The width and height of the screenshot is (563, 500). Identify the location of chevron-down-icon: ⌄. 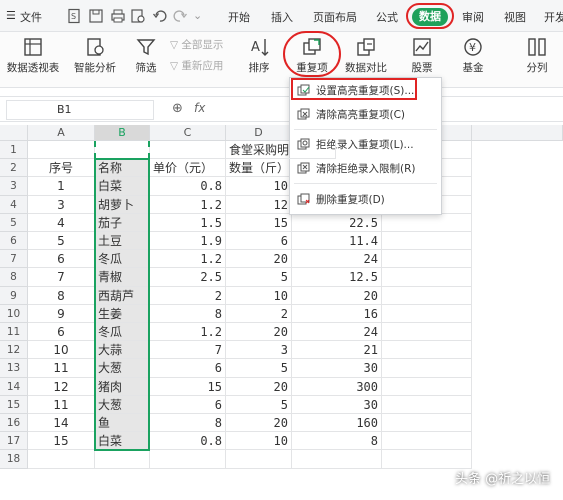
(197, 15).